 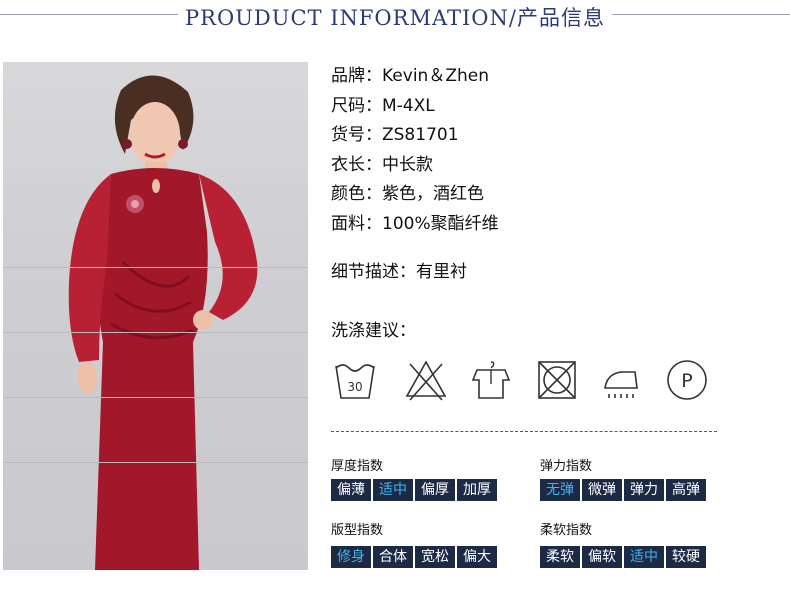 What do you see at coordinates (395, 135) in the screenshot?
I see `item-number-row: 货号：ZS81701` at bounding box center [395, 135].